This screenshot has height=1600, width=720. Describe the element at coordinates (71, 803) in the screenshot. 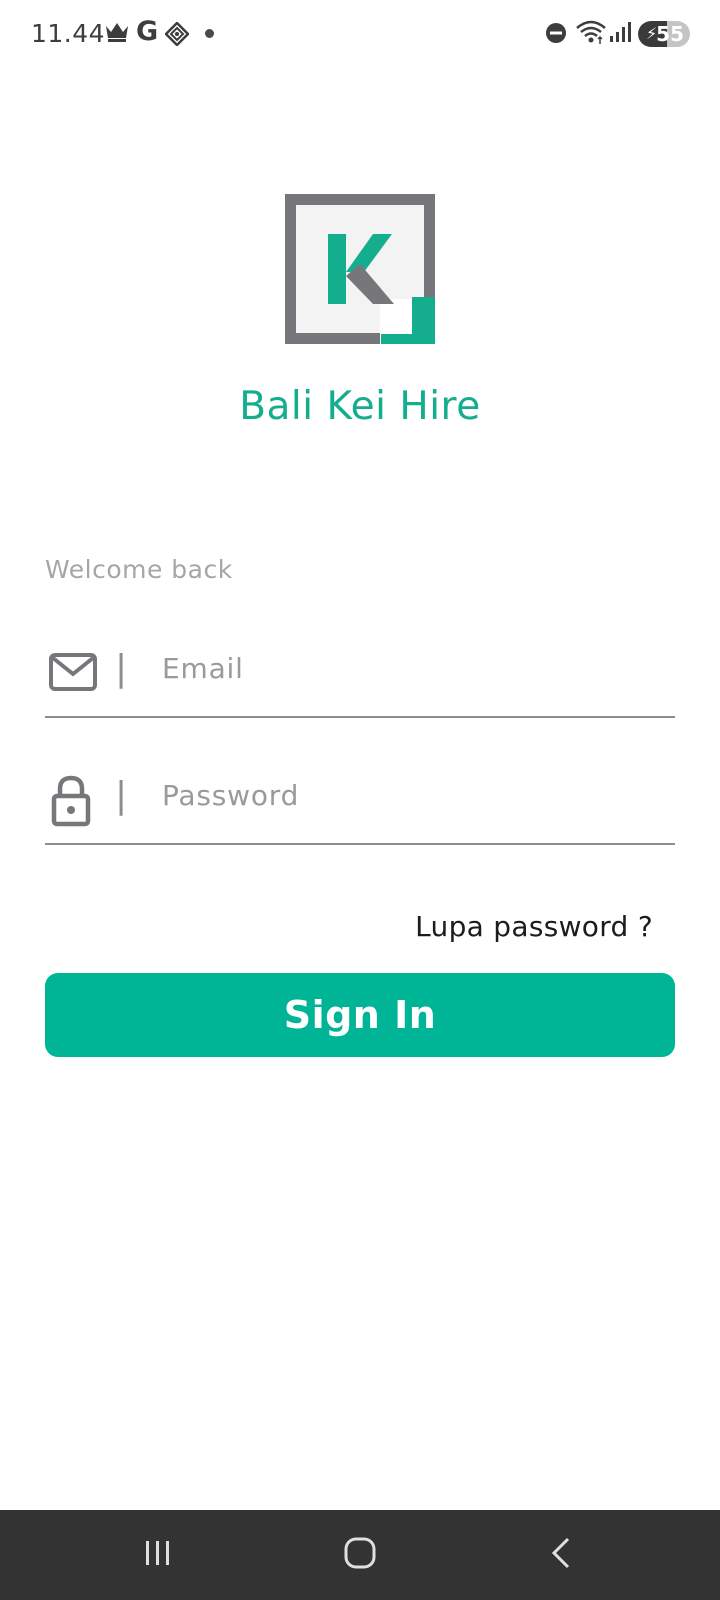

I see `lock-icon` at that location.